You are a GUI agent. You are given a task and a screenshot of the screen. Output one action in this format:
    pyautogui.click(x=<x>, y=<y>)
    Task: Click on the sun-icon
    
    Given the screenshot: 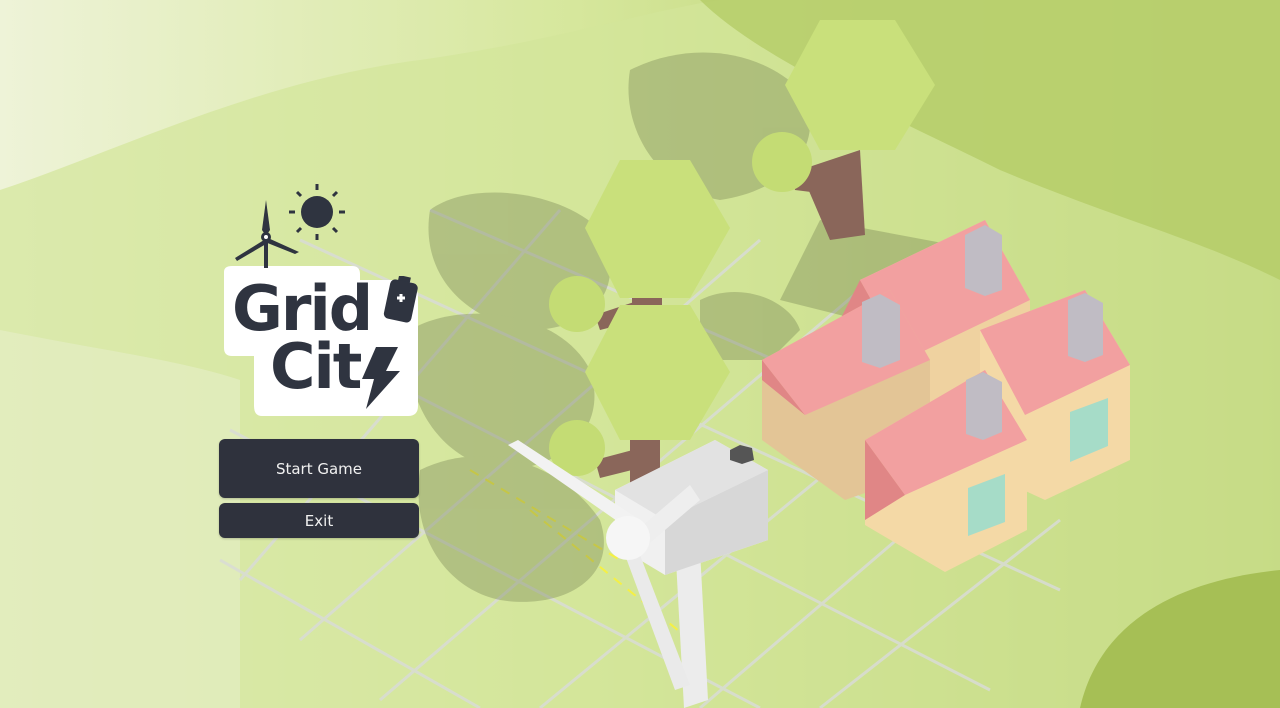 What is the action you would take?
    pyautogui.click(x=317, y=212)
    